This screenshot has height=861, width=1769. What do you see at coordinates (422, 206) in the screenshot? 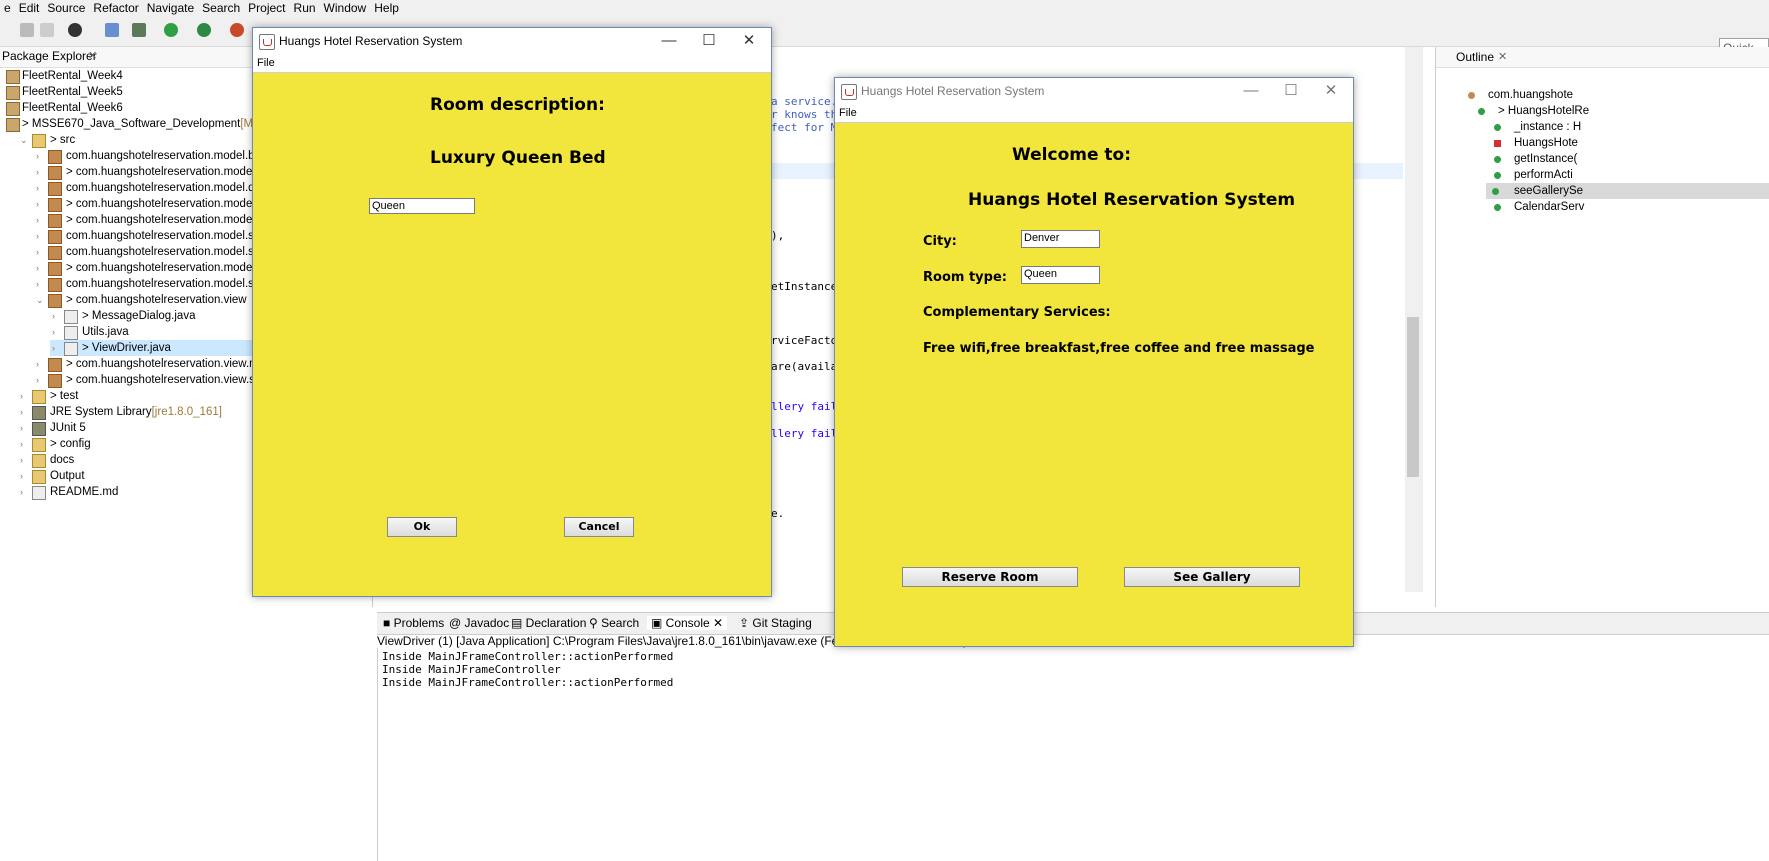
I see `room-type-input: Queen` at bounding box center [422, 206].